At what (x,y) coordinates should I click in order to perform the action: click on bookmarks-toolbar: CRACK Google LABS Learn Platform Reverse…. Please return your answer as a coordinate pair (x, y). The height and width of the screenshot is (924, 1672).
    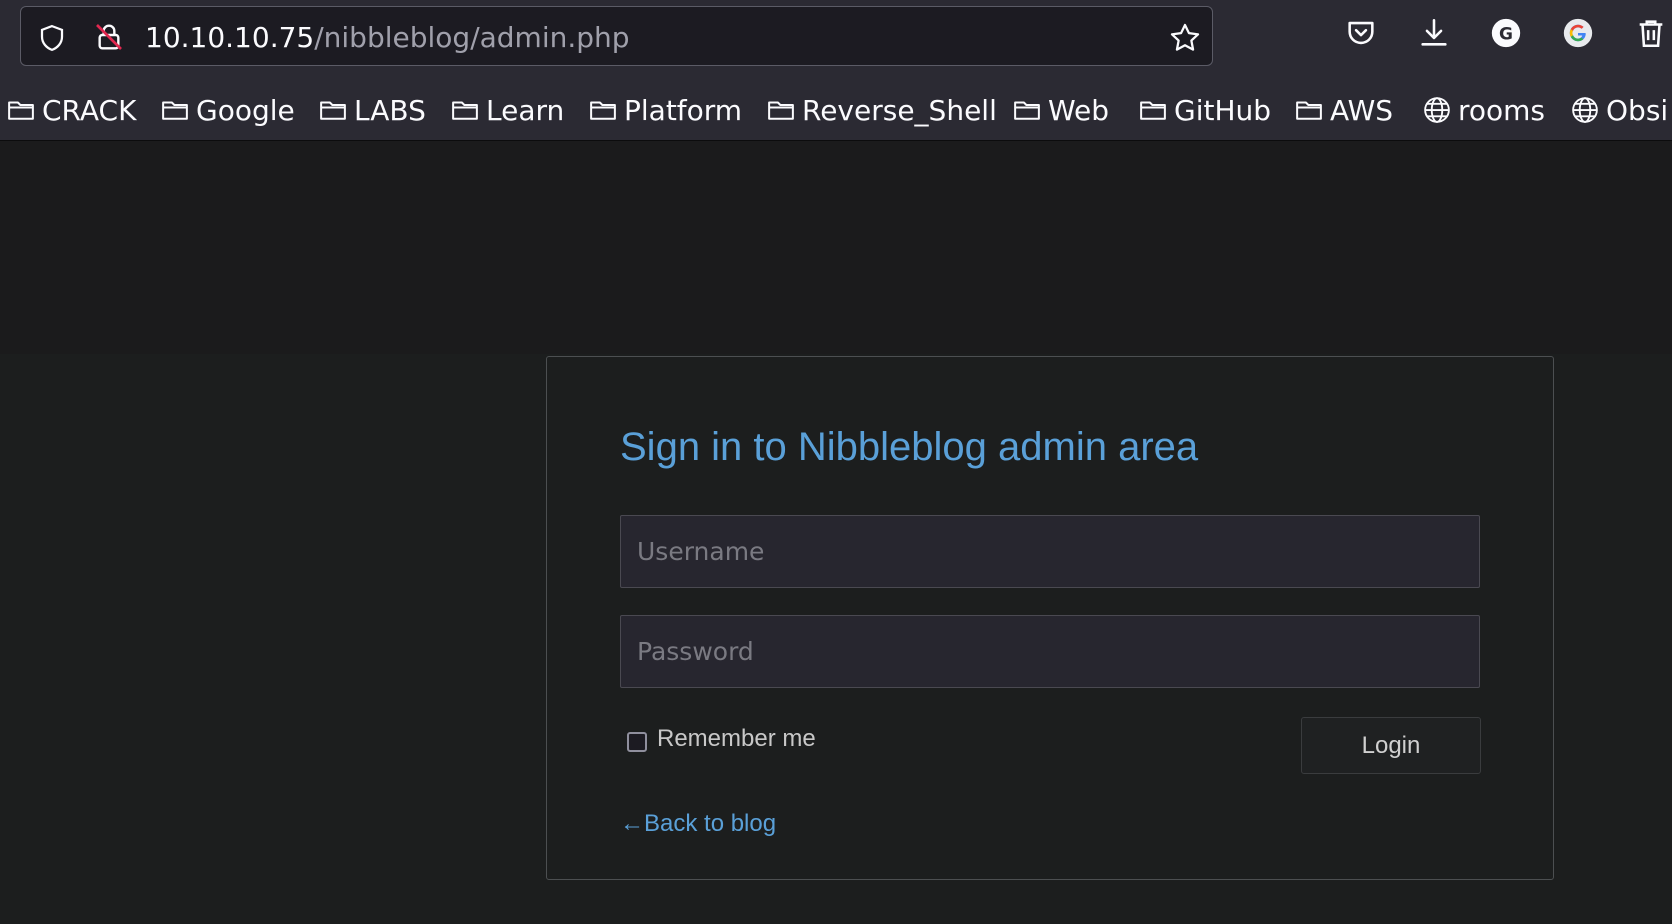
    Looking at the image, I should click on (836, 110).